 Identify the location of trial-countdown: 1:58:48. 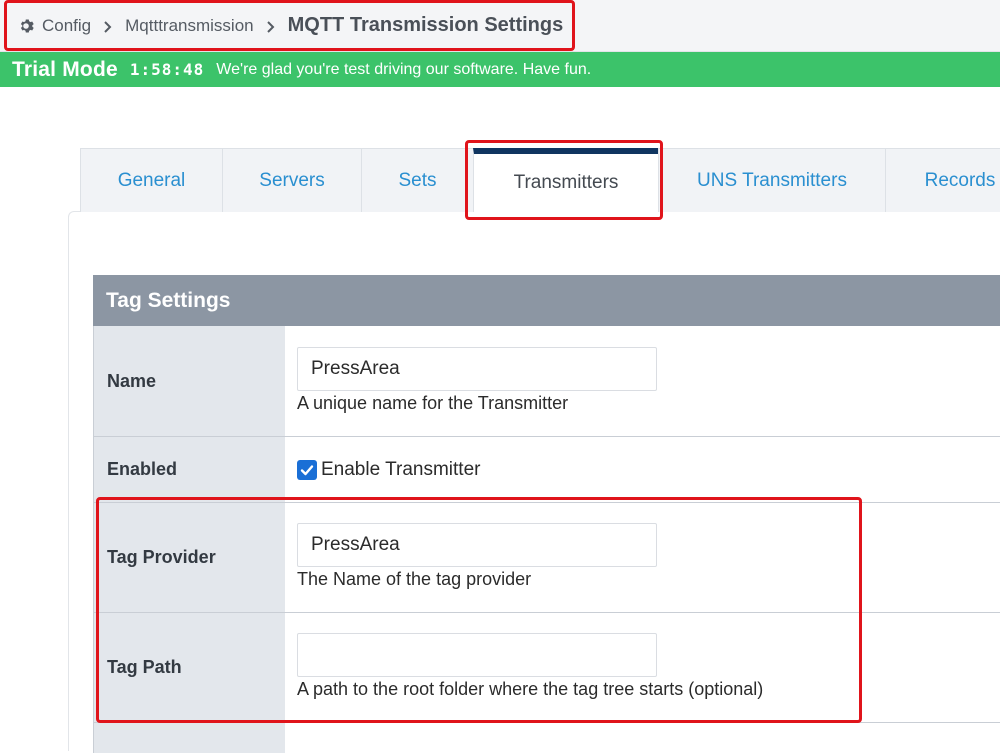
(167, 69).